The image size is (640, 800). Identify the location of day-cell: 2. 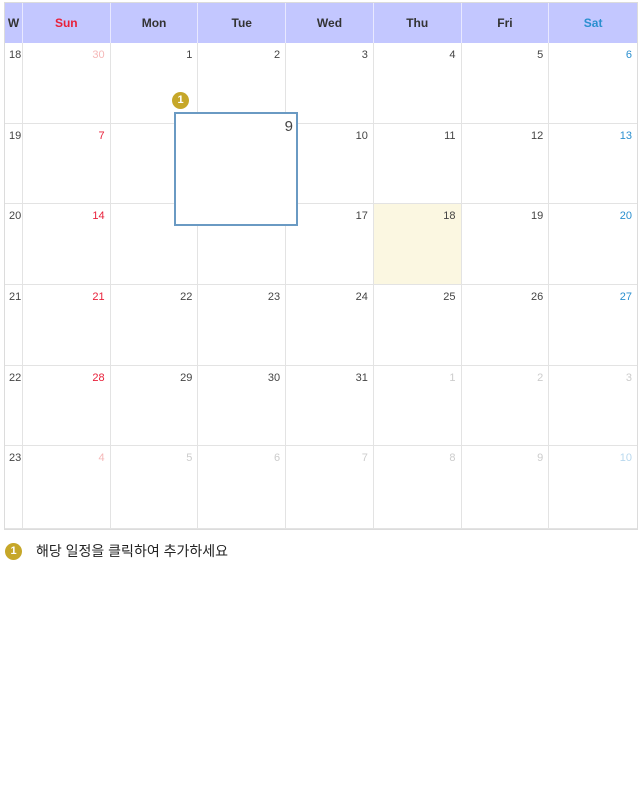
(505, 406).